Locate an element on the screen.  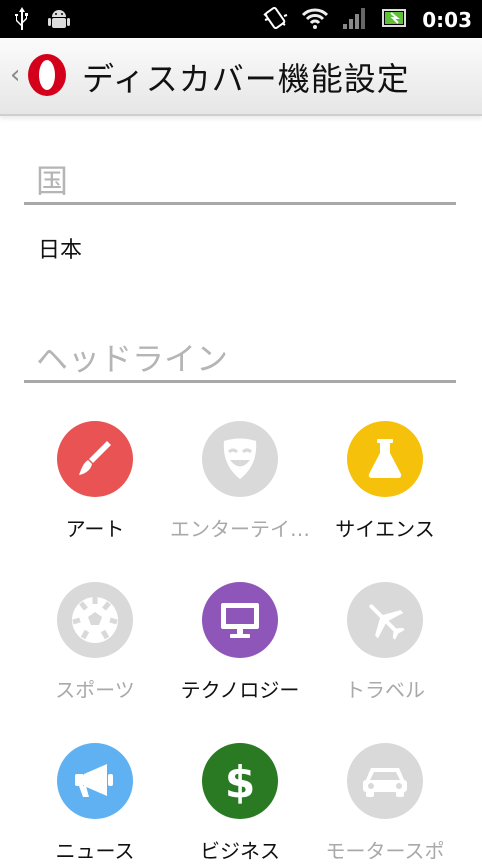
status-bar-right: 0:03 is located at coordinates (367, 20).